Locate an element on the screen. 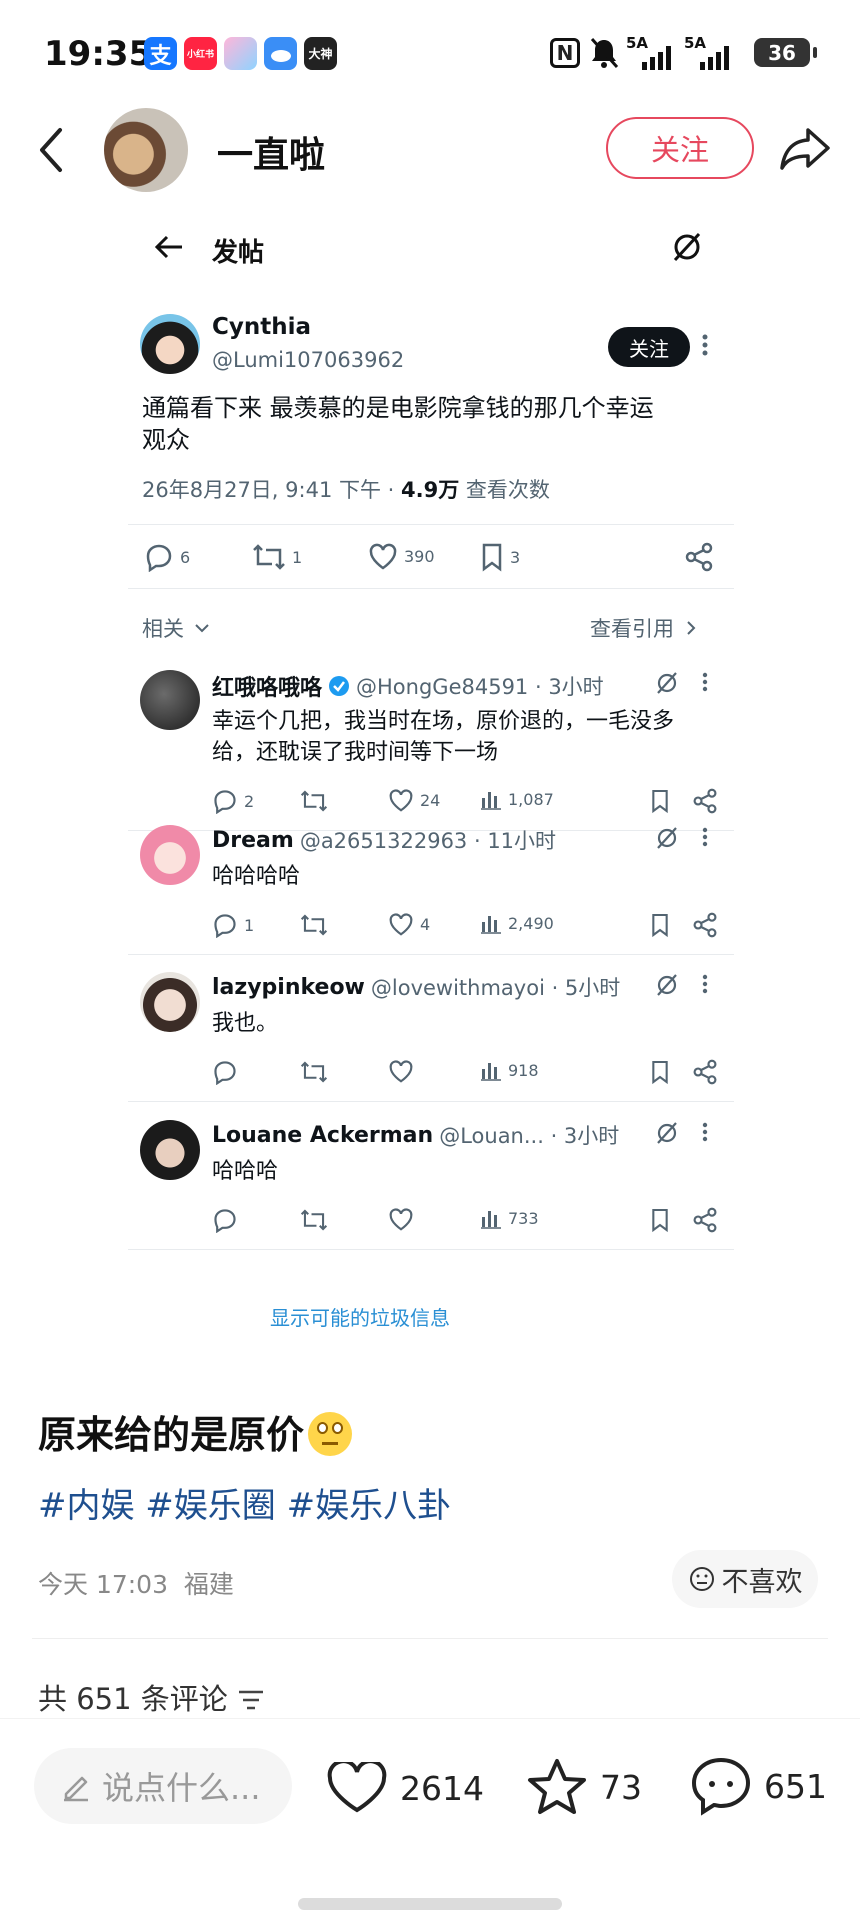 Image resolution: width=860 pixels, height=1920 pixels. eye-roll-emoji-icon is located at coordinates (330, 1434).